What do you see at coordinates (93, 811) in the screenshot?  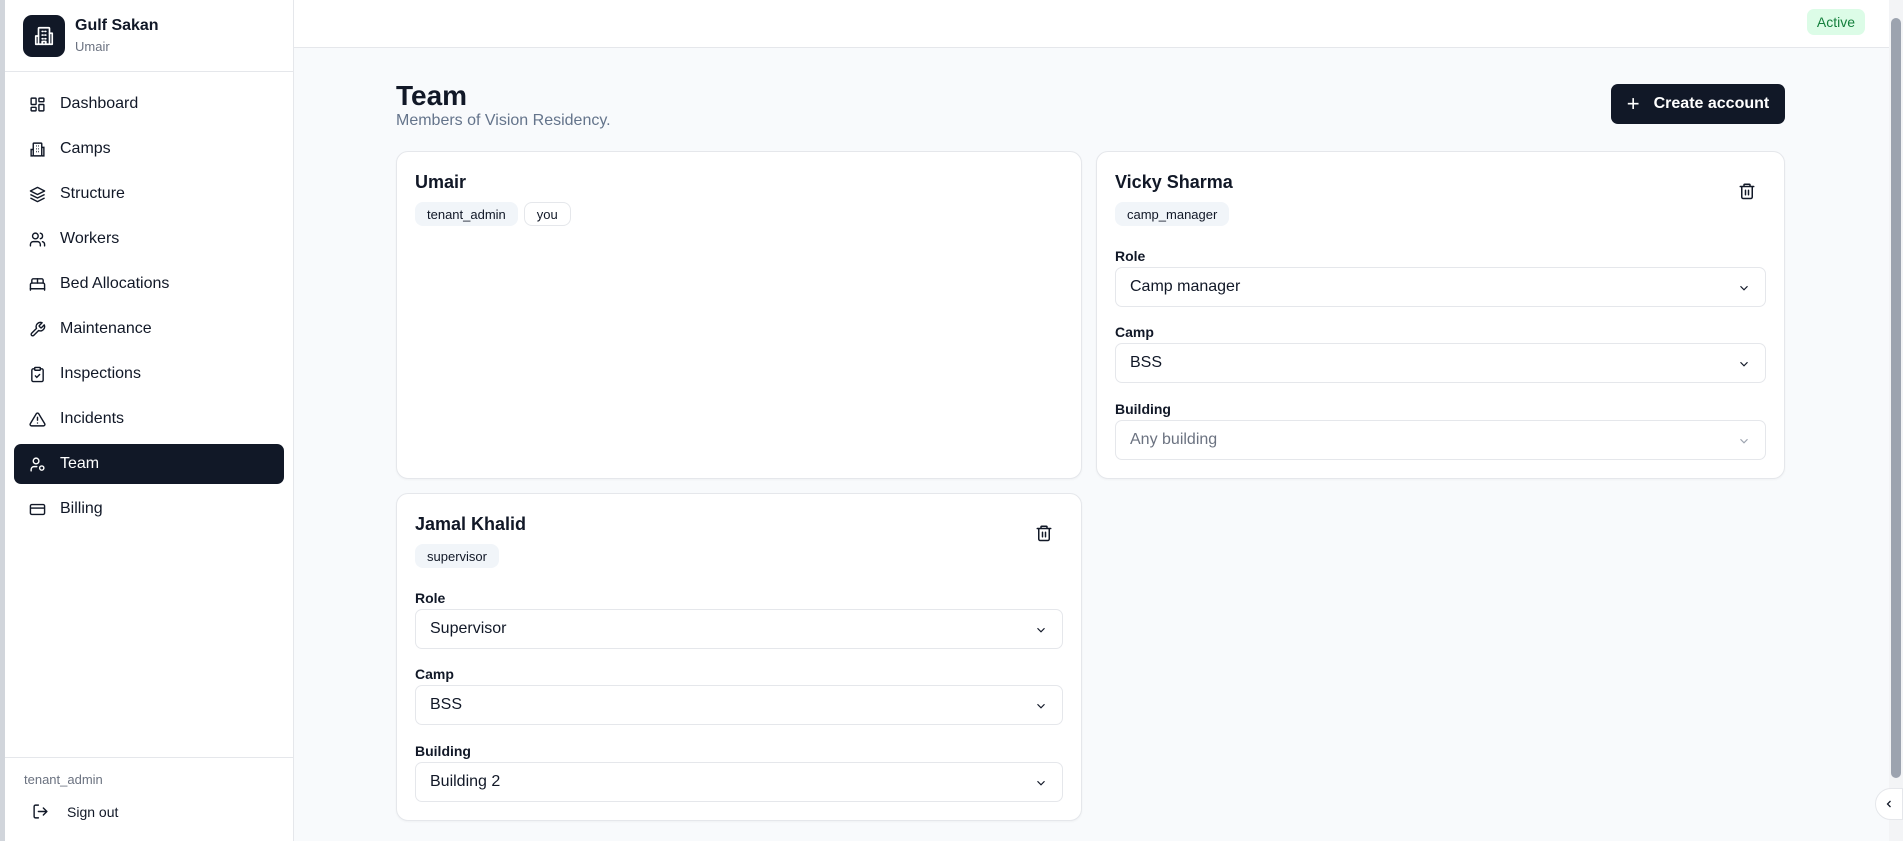 I see `sign-out-label: Sign out` at bounding box center [93, 811].